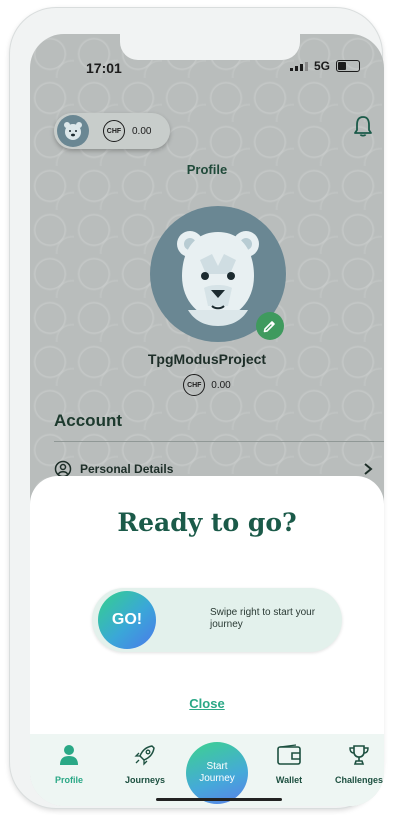 The width and height of the screenshot is (394, 815). I want to click on home-indicator, so click(219, 799).